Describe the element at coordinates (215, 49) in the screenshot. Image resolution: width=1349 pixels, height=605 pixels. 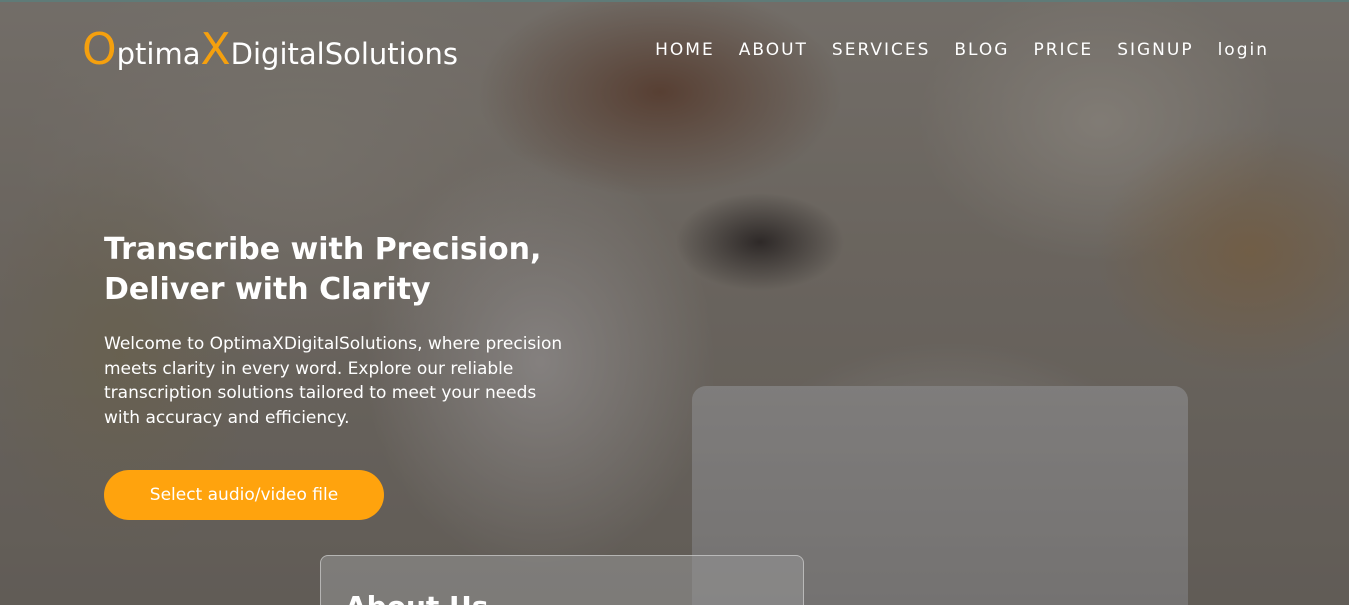
I see `logo-letter-x: X` at that location.